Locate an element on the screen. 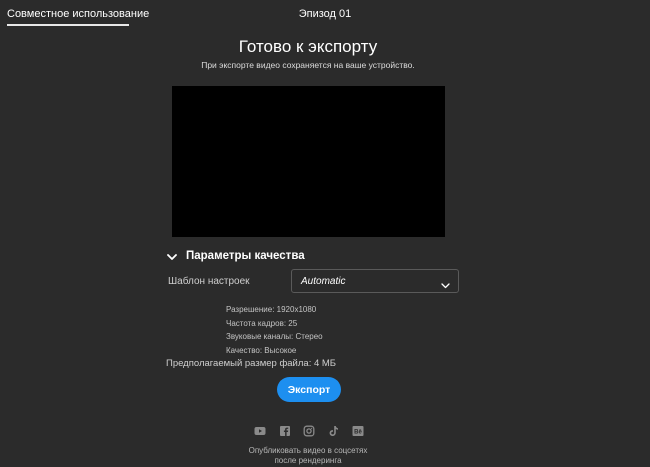 Image resolution: width=650 pixels, height=467 pixels. episode-title: Эпизод 01 is located at coordinates (325, 14).